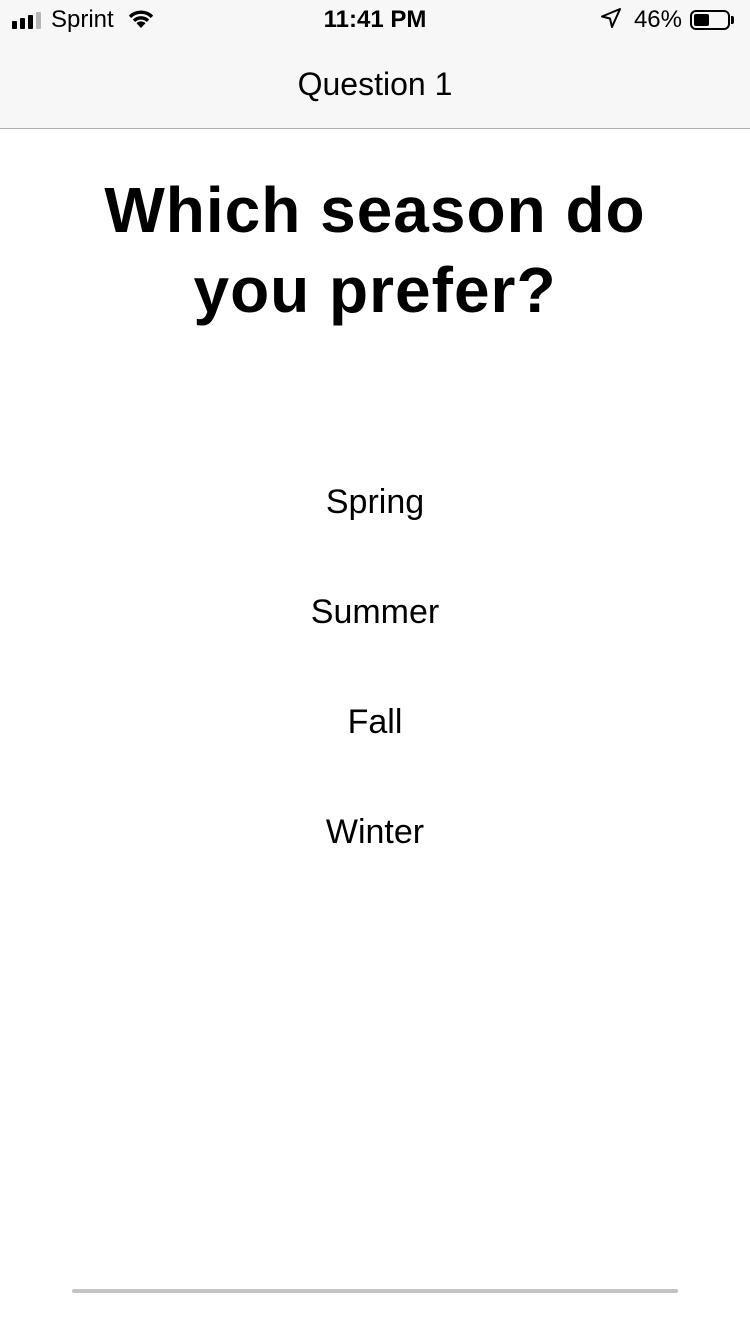 Image resolution: width=750 pixels, height=1334 pixels. Describe the element at coordinates (375, 745) in the screenshot. I see `option-fall: Fall` at that location.